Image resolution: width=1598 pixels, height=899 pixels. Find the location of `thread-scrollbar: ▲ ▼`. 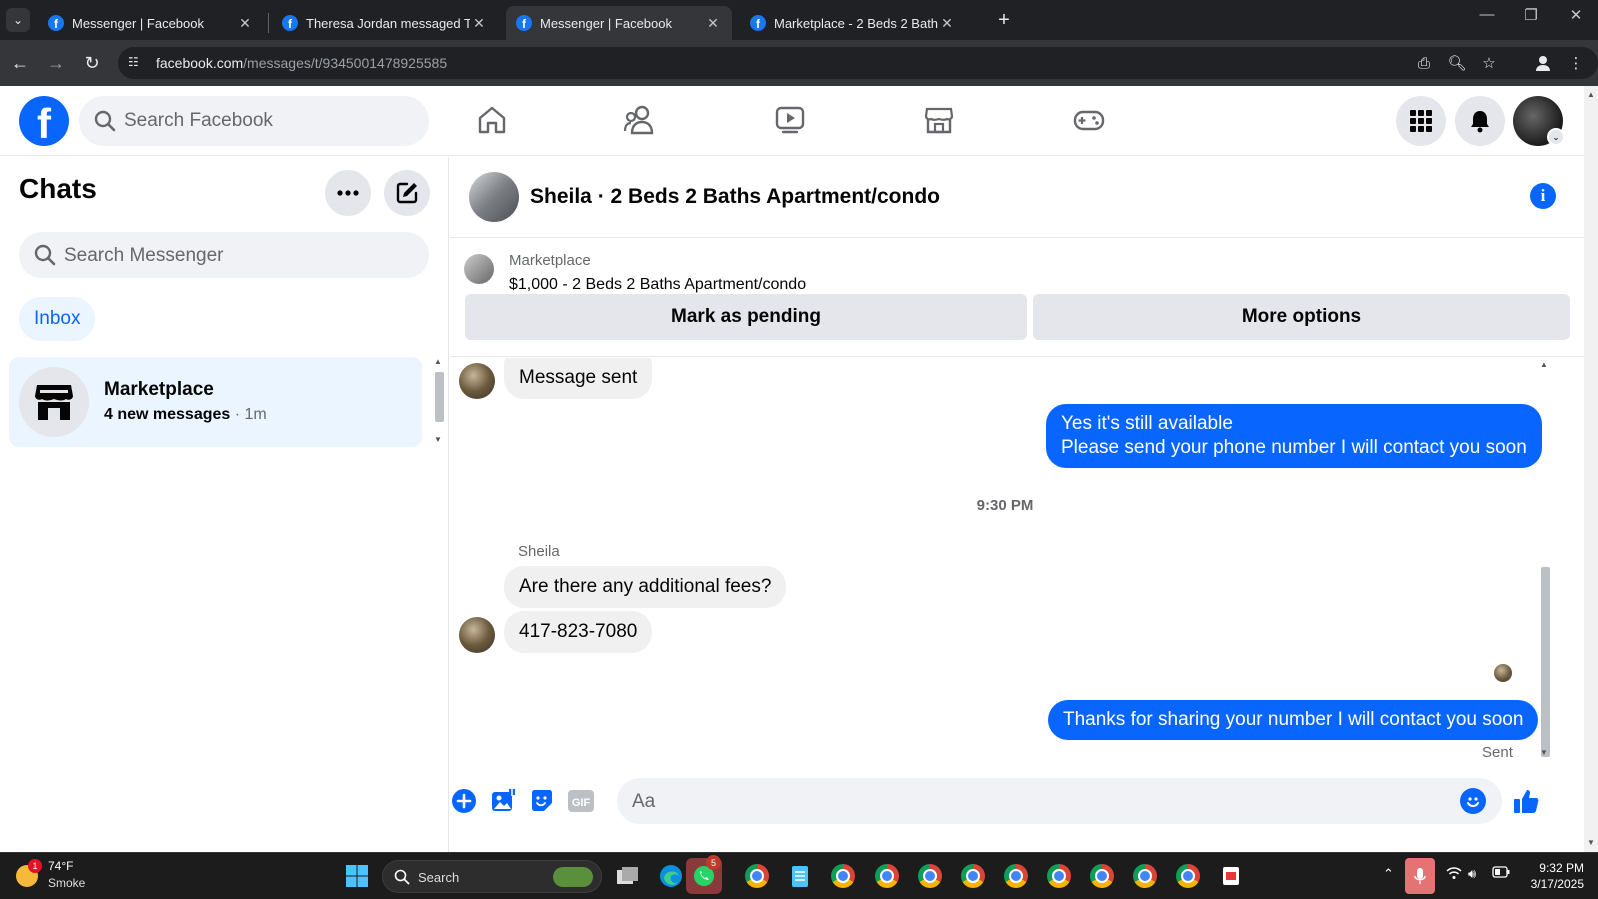

thread-scrollbar: ▲ ▼ is located at coordinates (1545, 565).